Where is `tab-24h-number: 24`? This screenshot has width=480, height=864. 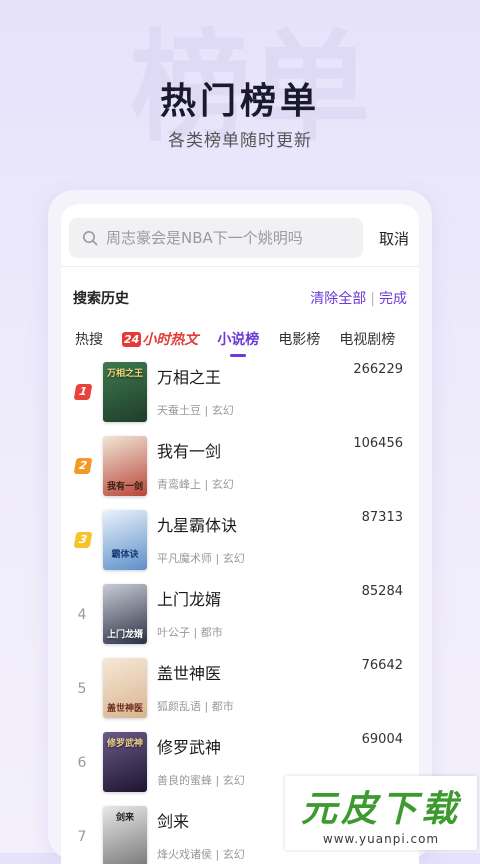
tab-24h-number: 24 is located at coordinates (132, 339).